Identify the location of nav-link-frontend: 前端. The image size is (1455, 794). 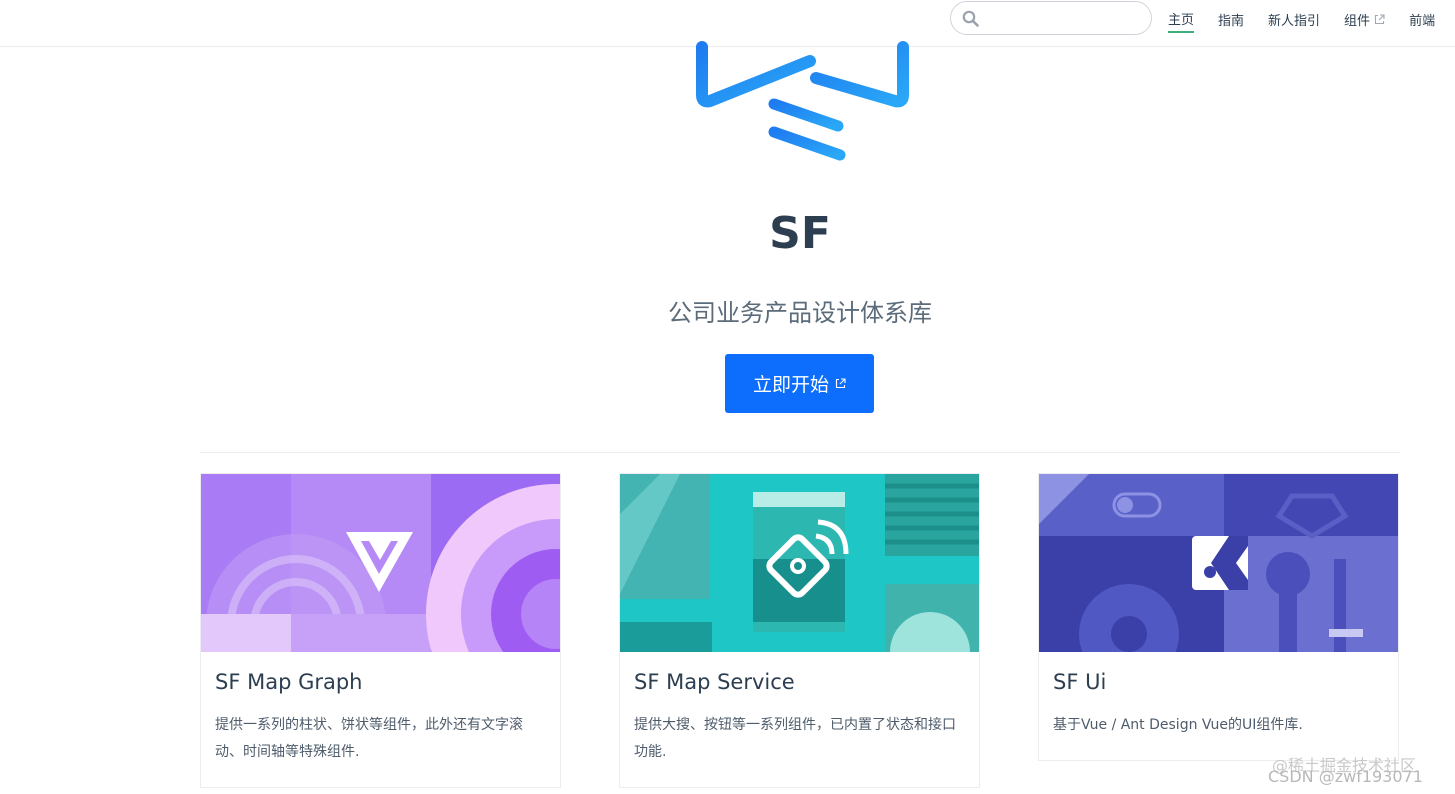
(1422, 21).